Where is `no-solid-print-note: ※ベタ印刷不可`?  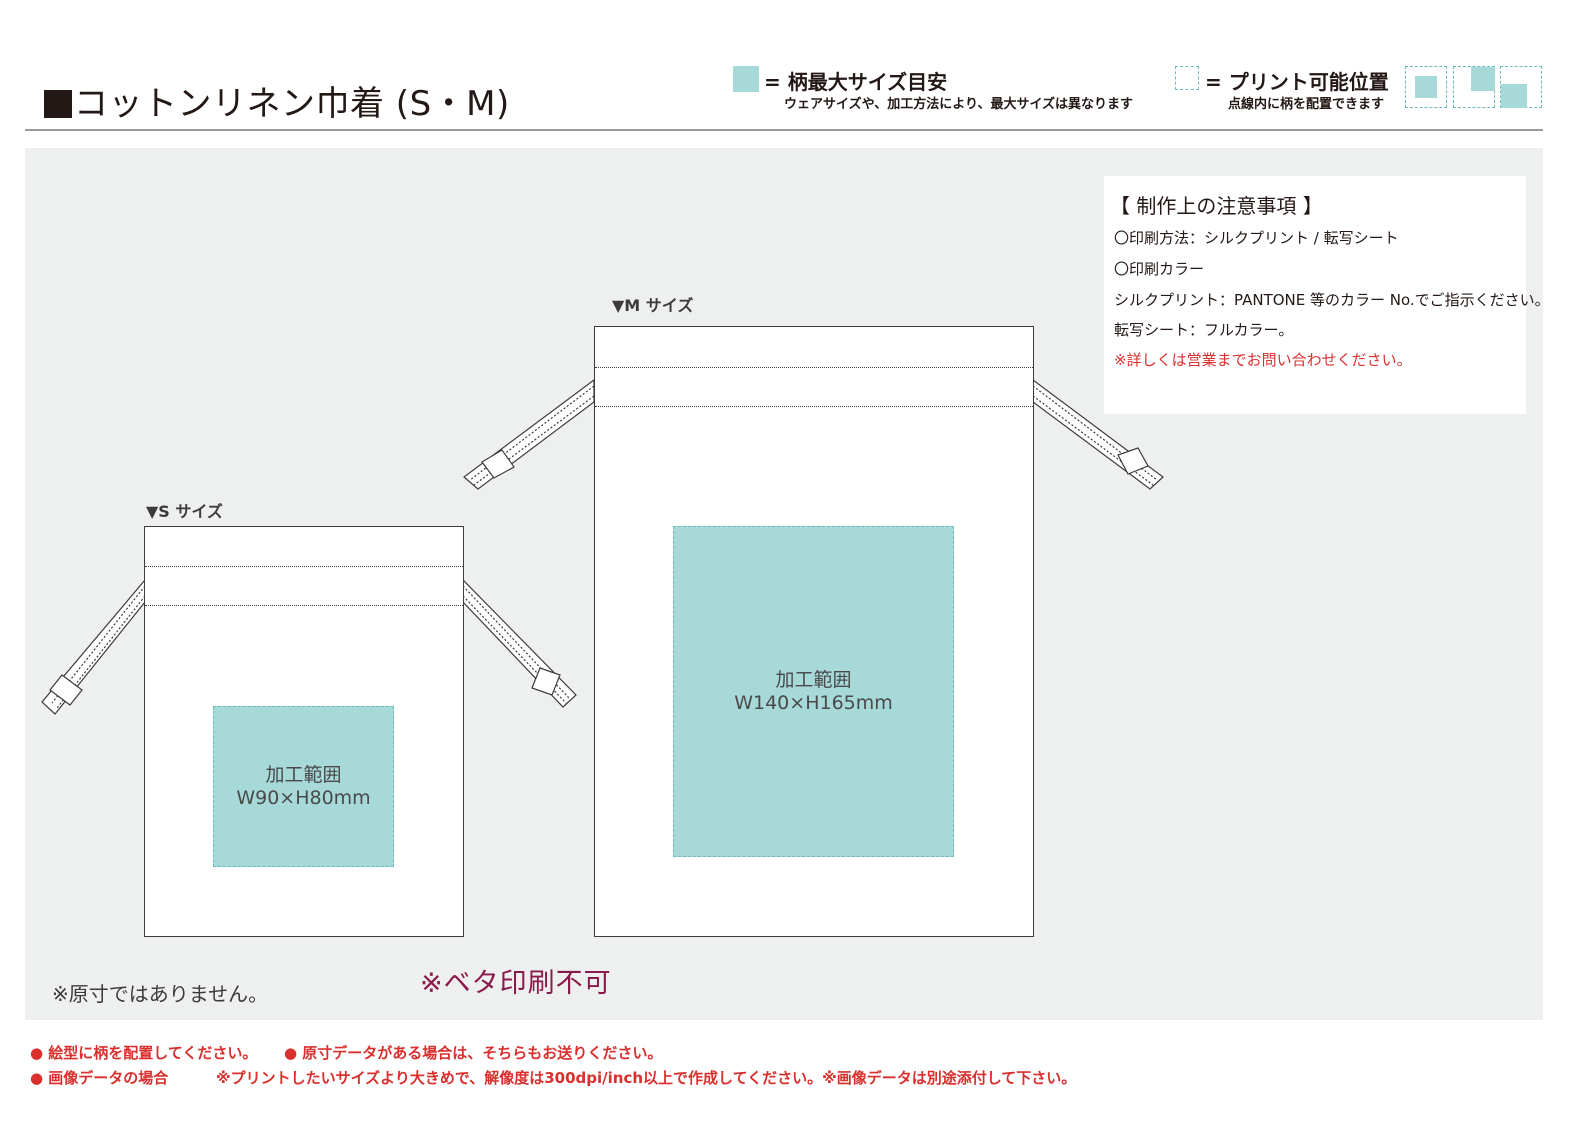
no-solid-print-note: ※ベタ印刷不可 is located at coordinates (516, 983).